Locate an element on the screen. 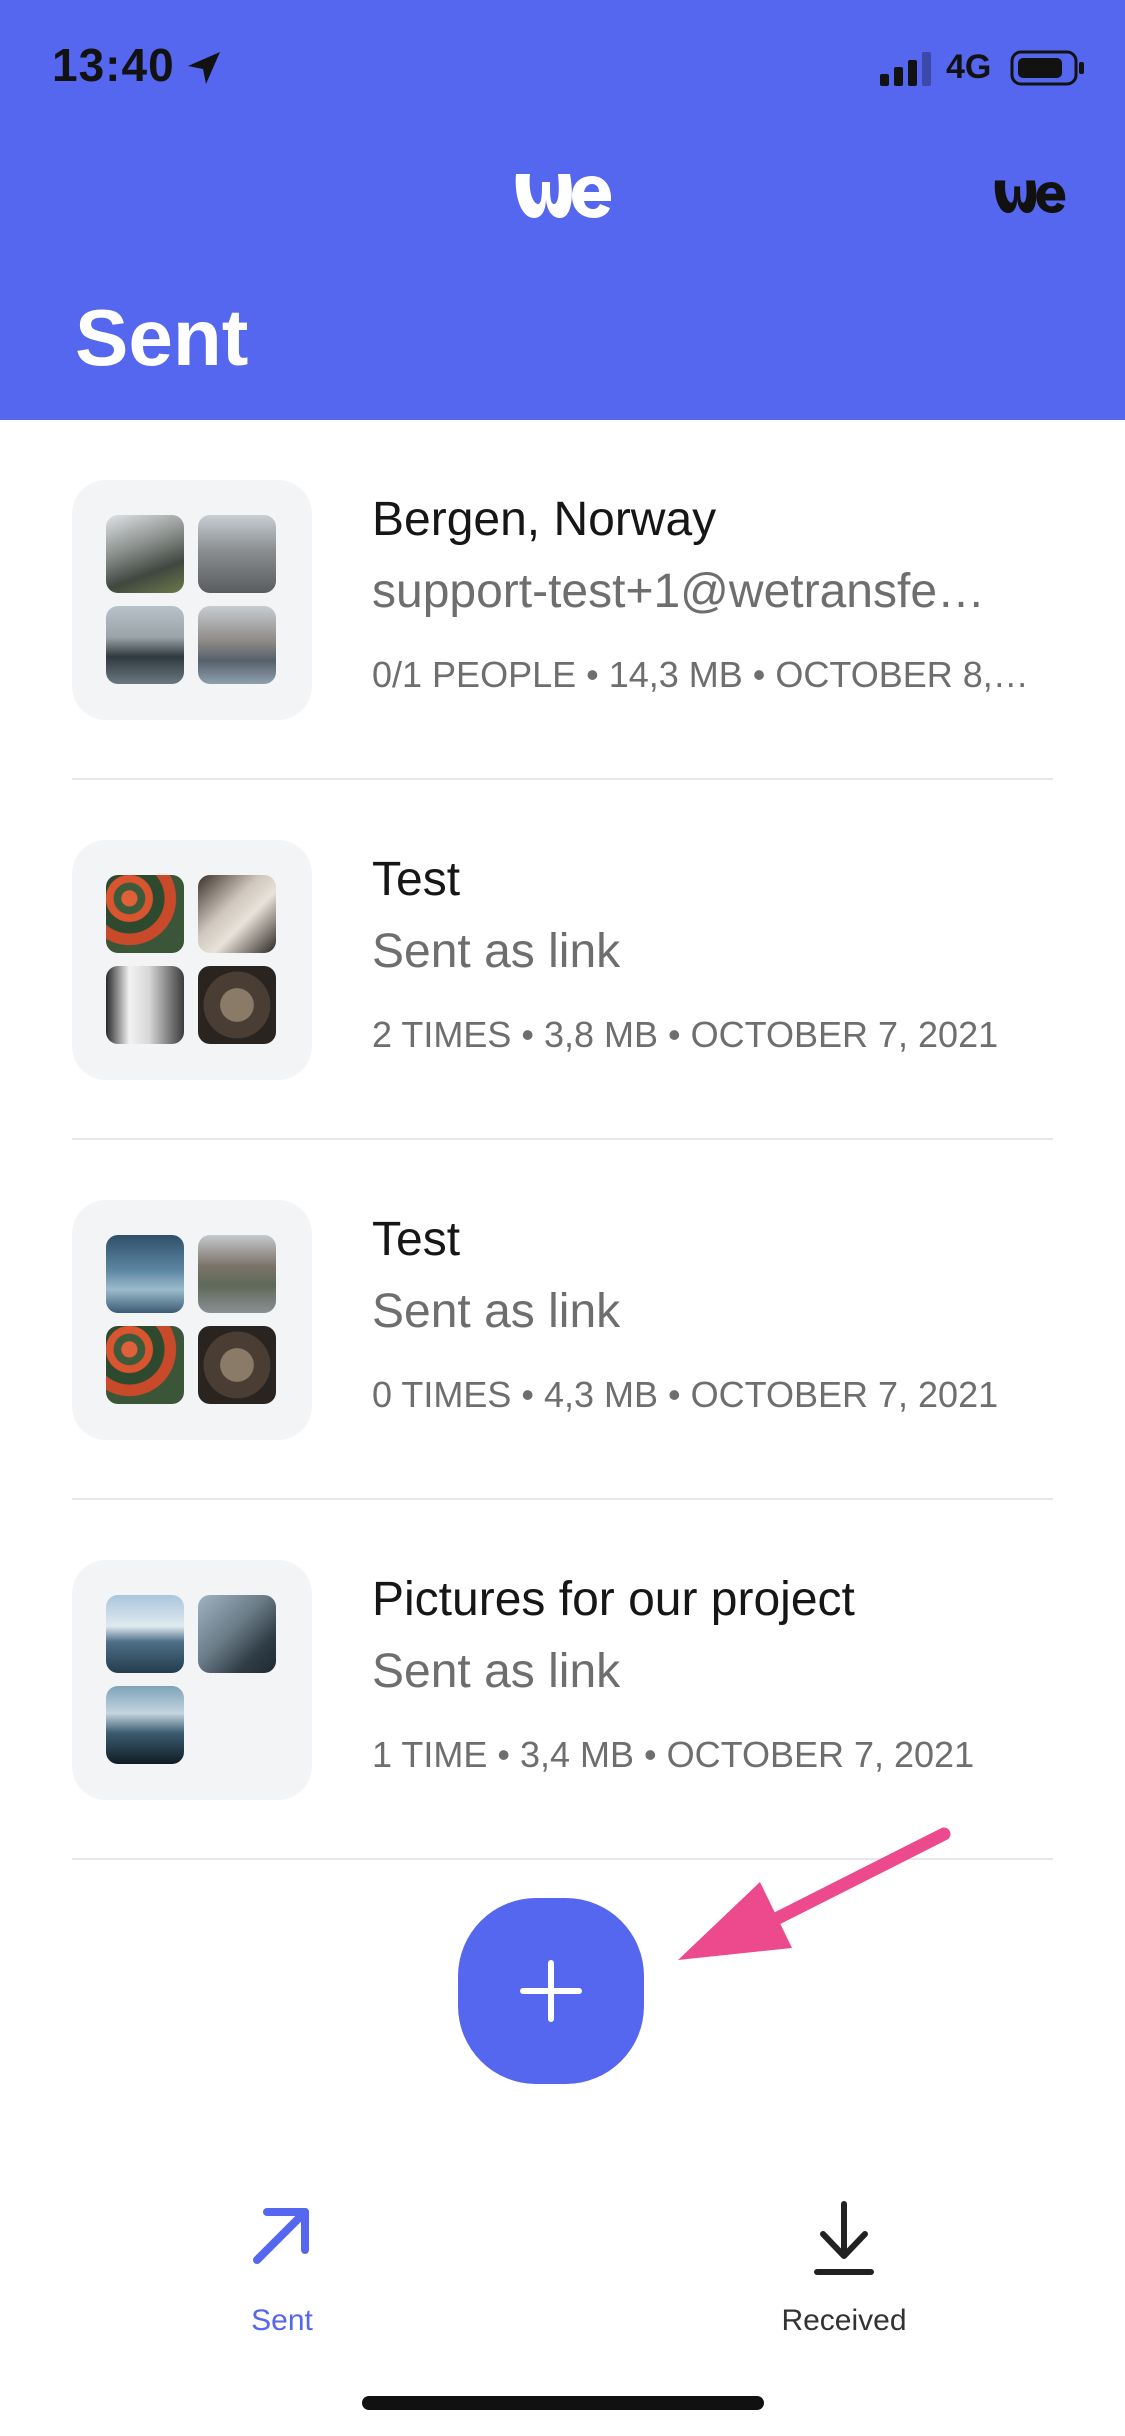  signal-icon is located at coordinates (905, 69).